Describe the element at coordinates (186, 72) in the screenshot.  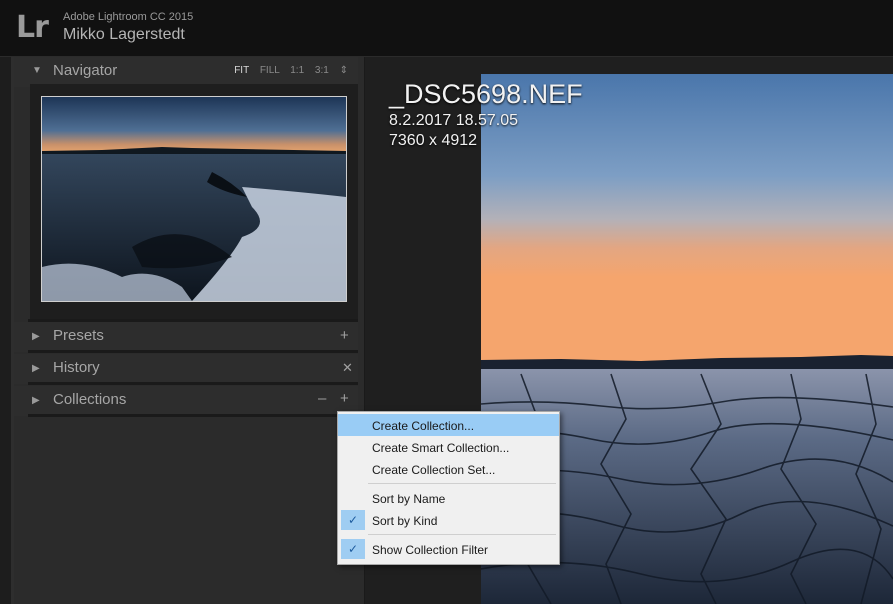
I see `navigator-panel-header: ▼ Navigator FIT FILL 1:1 3:1 ⇕` at that location.